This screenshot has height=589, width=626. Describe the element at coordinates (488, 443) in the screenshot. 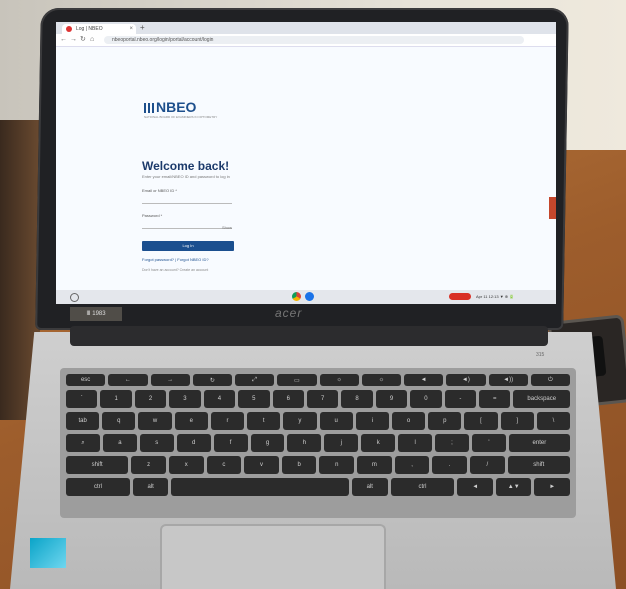

I see `key: '` at that location.